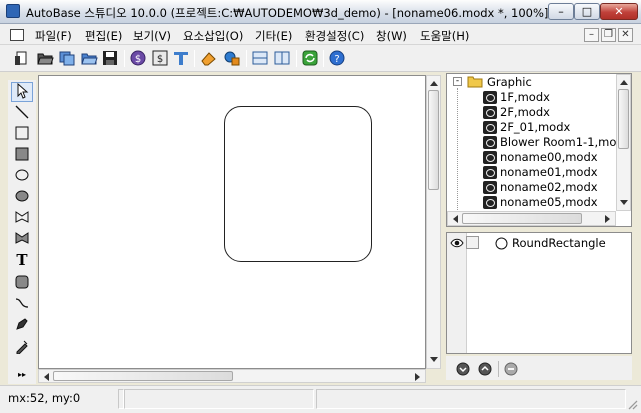 This screenshot has height=413, width=641. Describe the element at coordinates (22, 284) in the screenshot. I see `rounded-rectangle-icon` at that location.